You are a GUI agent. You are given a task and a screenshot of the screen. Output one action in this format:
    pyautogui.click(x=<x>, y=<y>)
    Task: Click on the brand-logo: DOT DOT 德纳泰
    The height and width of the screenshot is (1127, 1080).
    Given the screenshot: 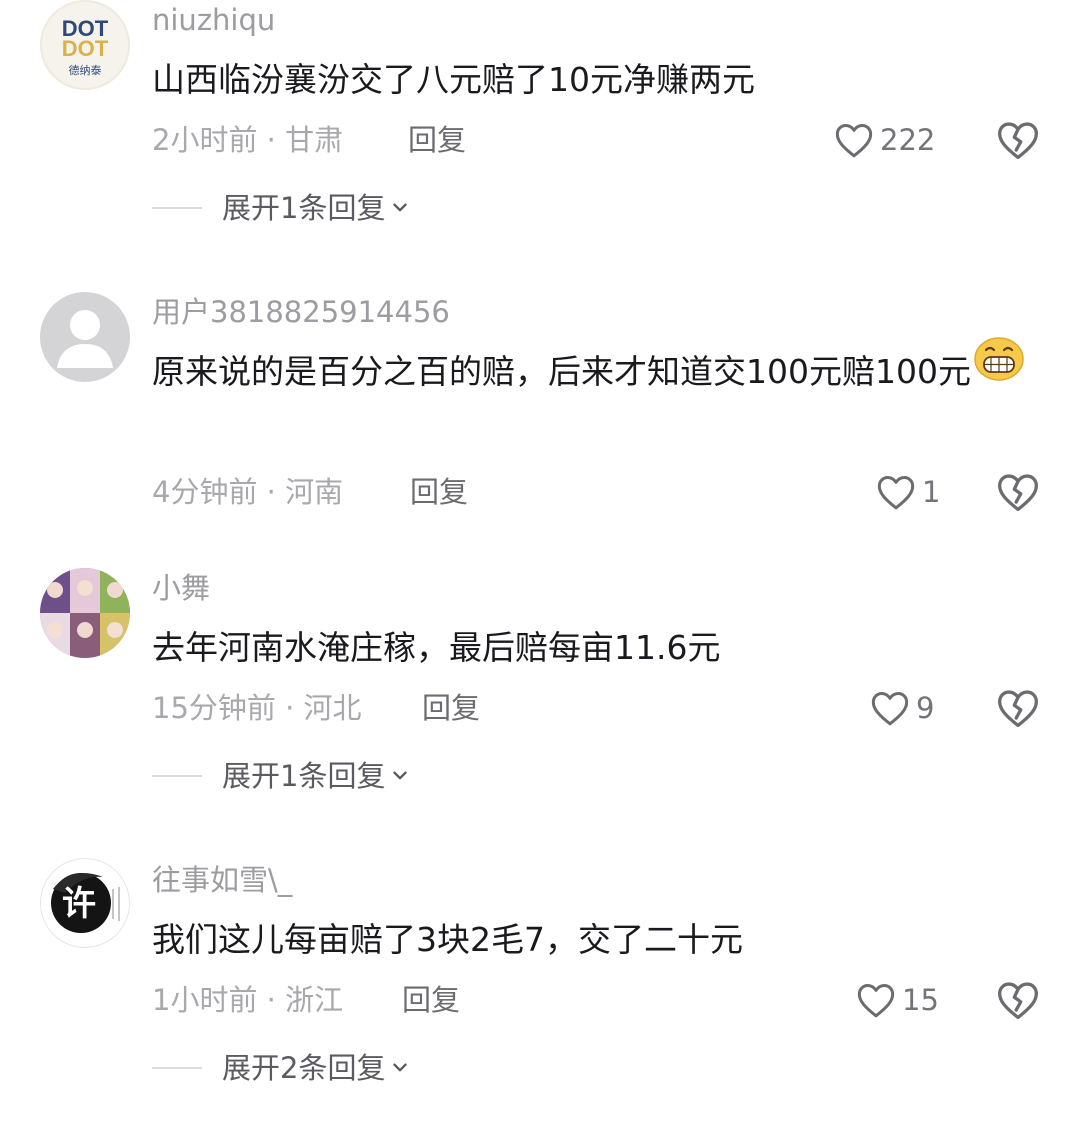 What is the action you would take?
    pyautogui.click(x=85, y=46)
    